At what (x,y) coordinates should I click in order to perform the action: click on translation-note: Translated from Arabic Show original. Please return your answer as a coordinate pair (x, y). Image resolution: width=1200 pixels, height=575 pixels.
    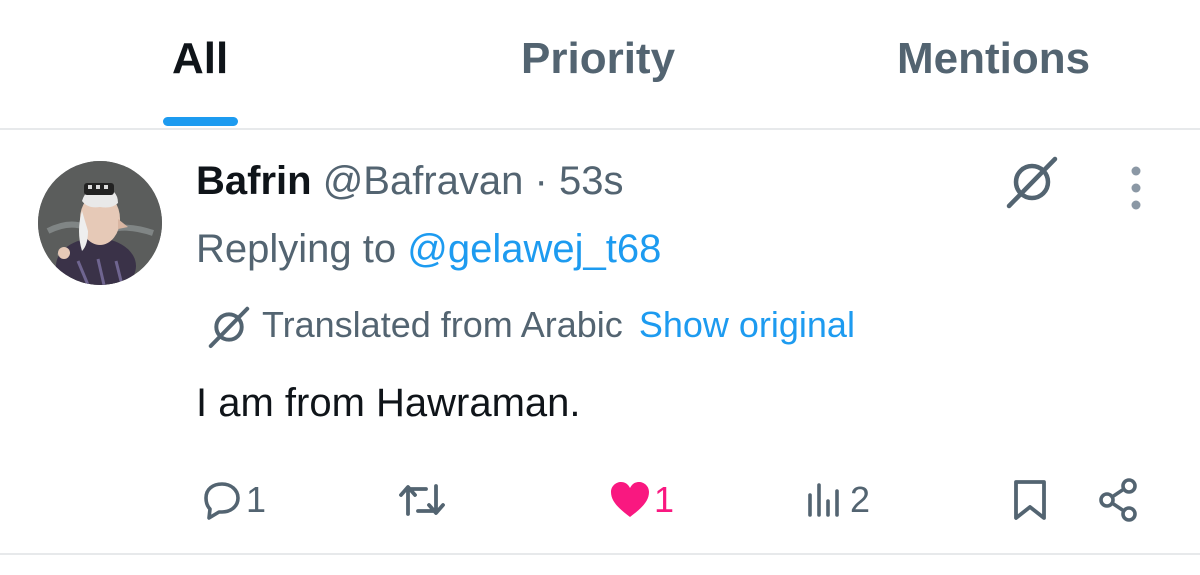
    Looking at the image, I should click on (530, 326).